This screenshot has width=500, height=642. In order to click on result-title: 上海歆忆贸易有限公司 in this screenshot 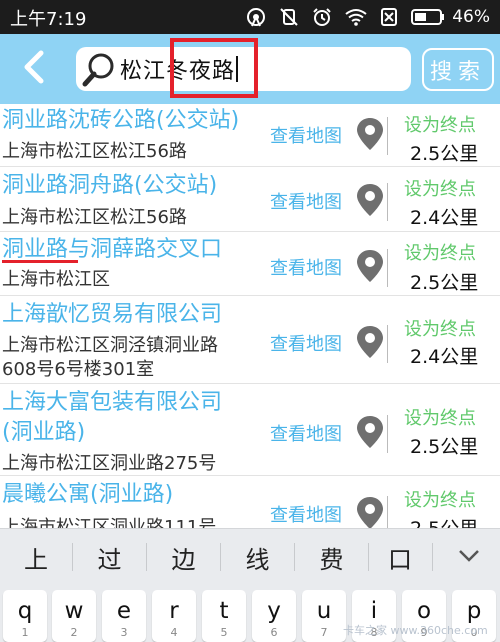, I will do `click(112, 315)`.